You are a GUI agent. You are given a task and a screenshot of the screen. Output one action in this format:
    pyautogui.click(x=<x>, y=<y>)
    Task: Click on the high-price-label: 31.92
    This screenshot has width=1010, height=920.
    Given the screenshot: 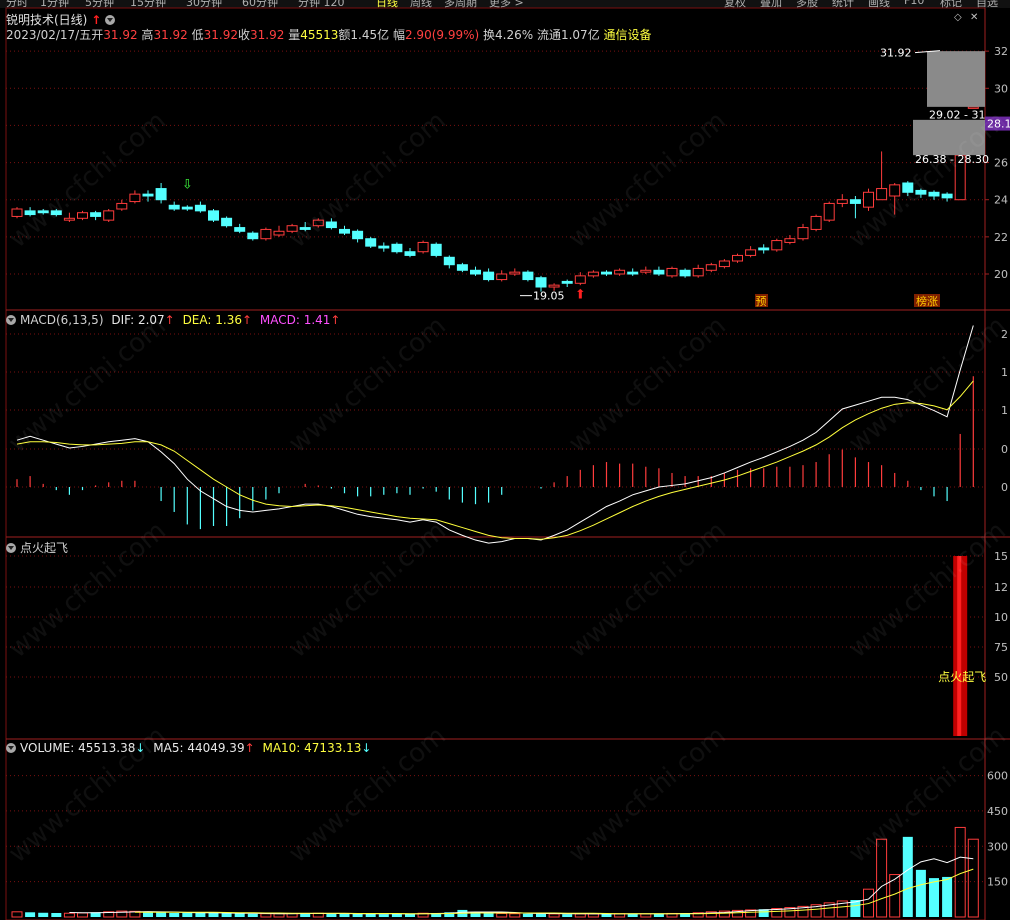 What is the action you would take?
    pyautogui.click(x=896, y=53)
    